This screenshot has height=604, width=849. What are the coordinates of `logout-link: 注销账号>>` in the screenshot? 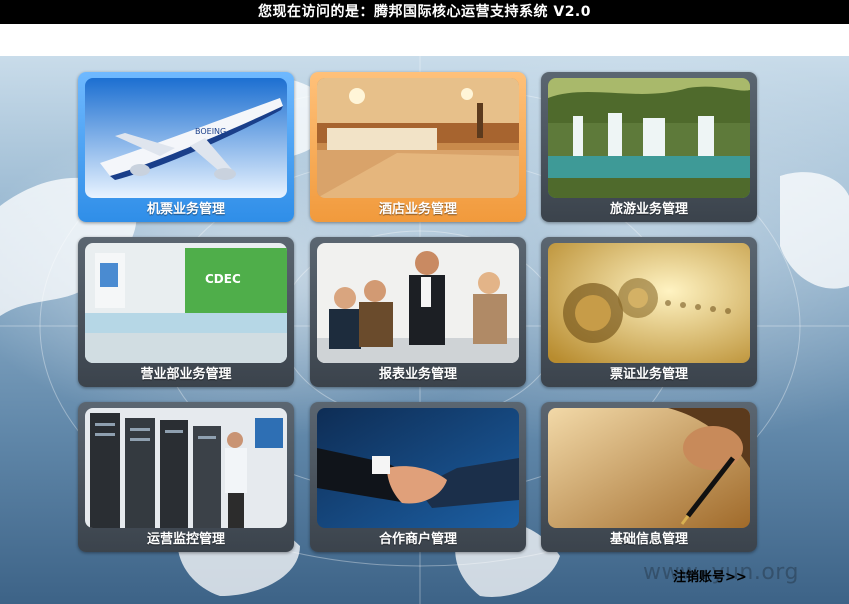 It's located at (710, 575).